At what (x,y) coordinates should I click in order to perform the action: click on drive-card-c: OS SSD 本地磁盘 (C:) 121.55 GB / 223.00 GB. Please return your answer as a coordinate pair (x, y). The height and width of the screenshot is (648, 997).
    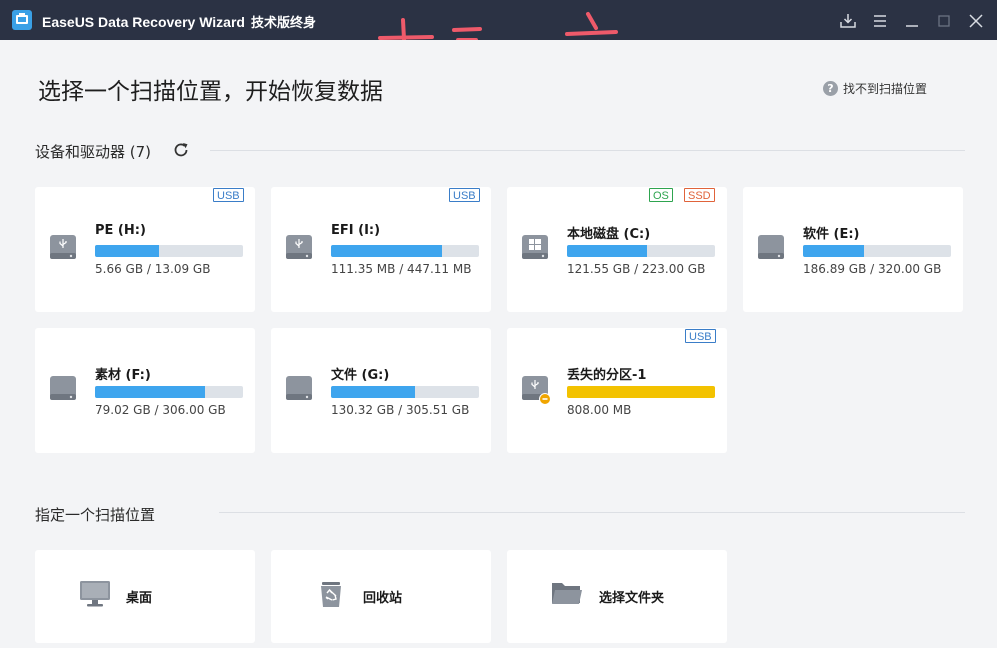
    Looking at the image, I should click on (617, 249).